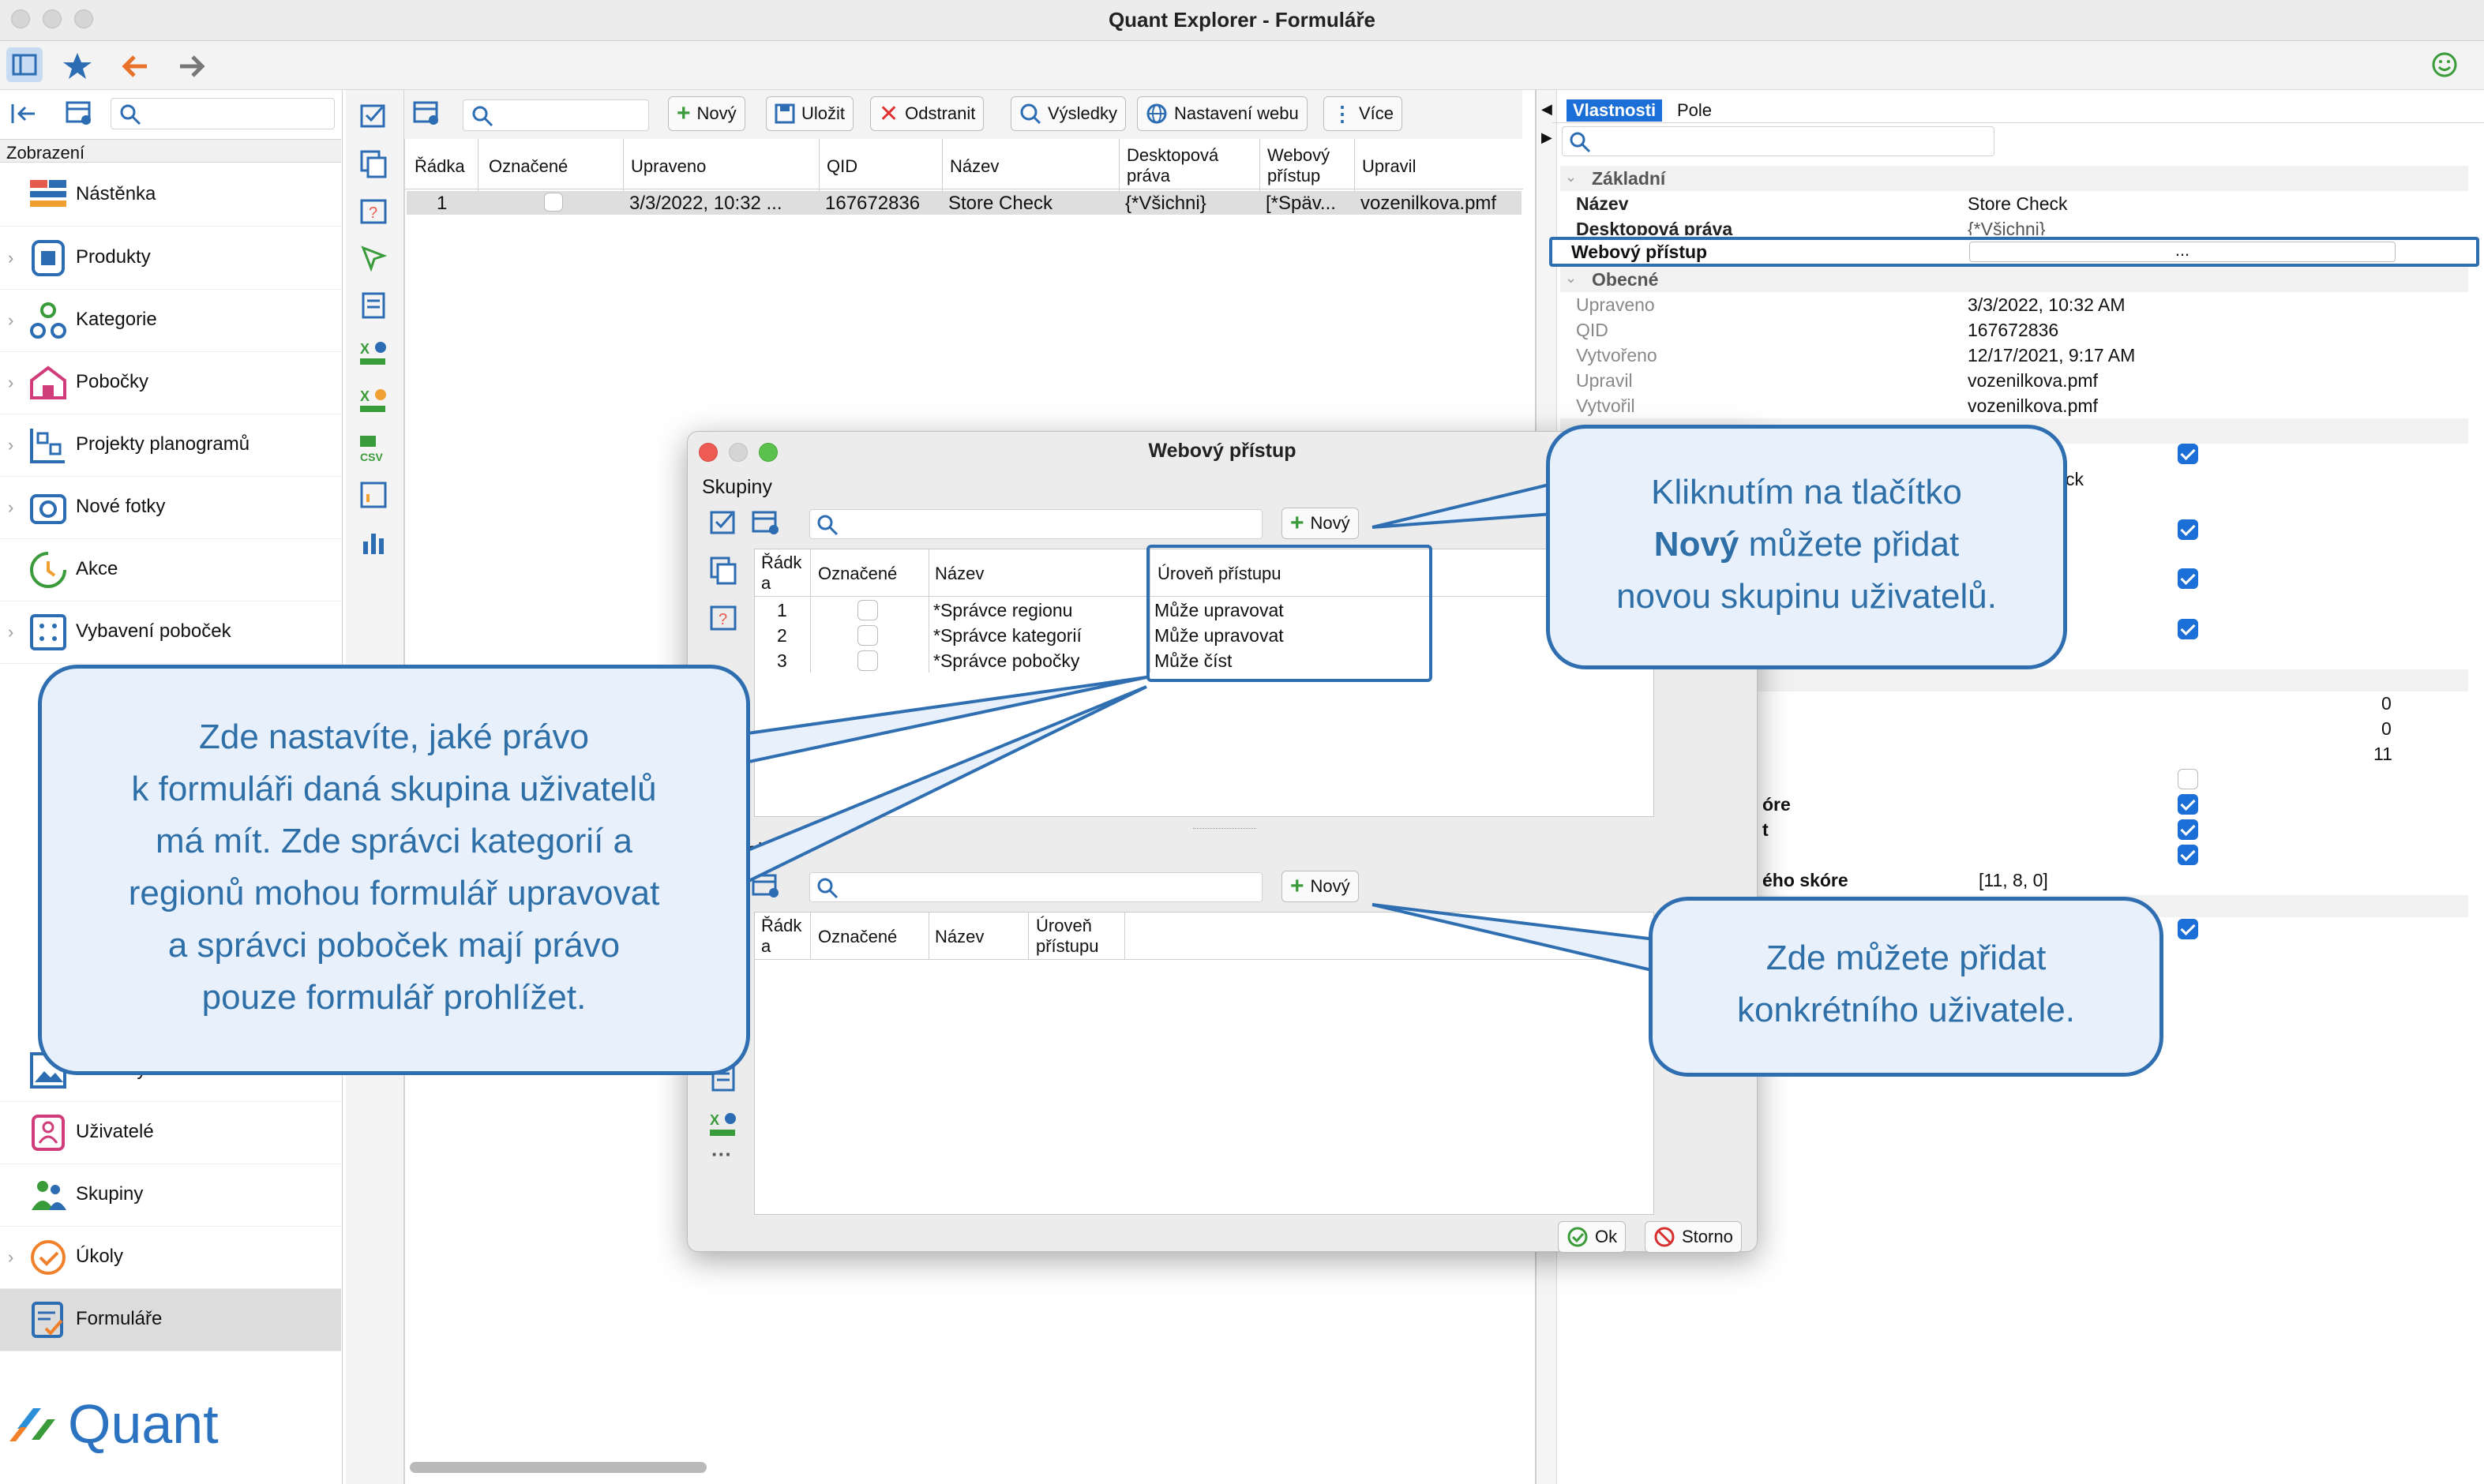  What do you see at coordinates (2014, 178) in the screenshot?
I see `props-group-basic: ⌄ Základní` at bounding box center [2014, 178].